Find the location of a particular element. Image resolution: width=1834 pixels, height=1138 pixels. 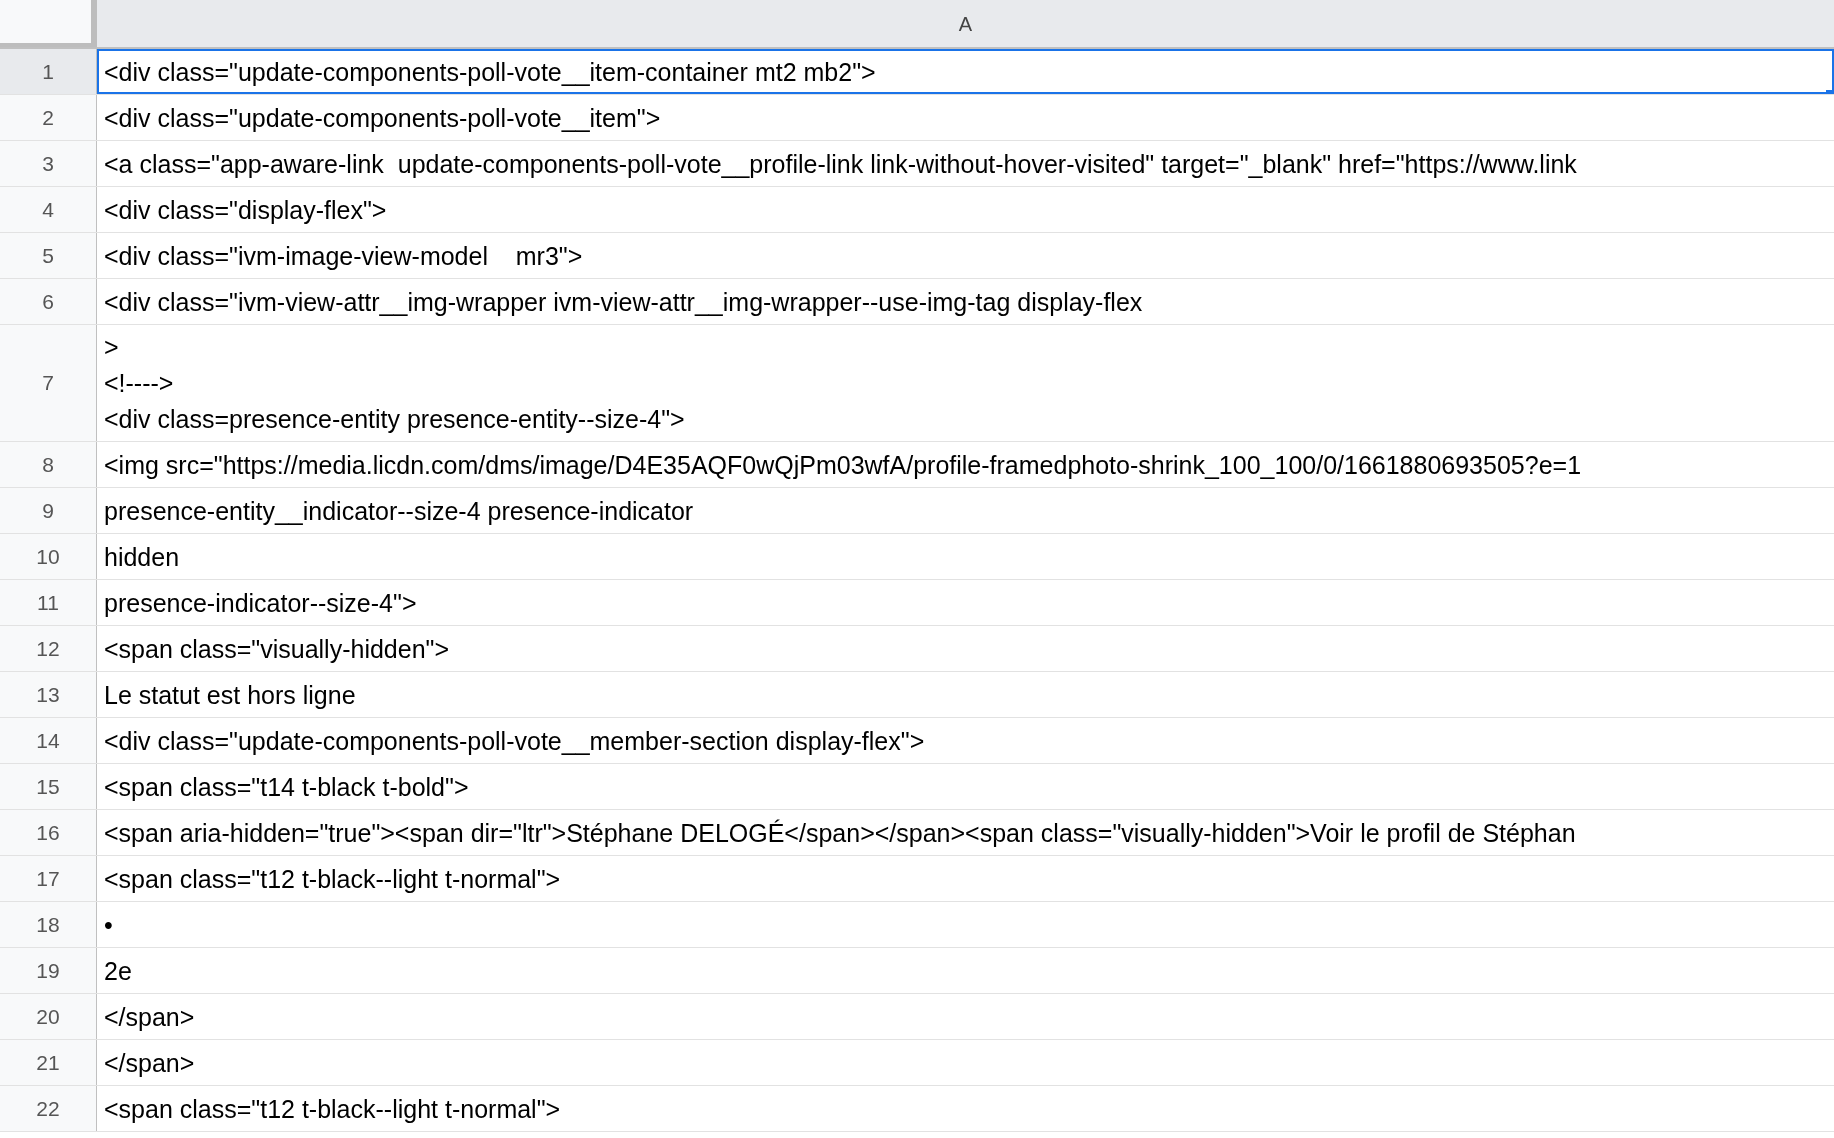

cell-text: Le statut est hors ligne is located at coordinates (230, 695).